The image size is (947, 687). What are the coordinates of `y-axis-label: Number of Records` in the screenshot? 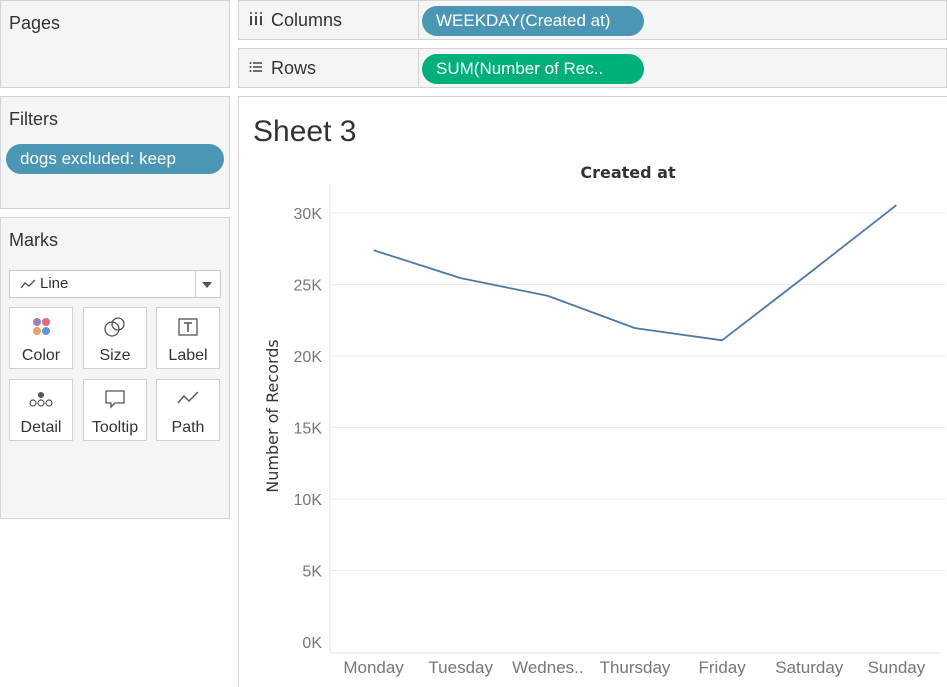 It's located at (272, 415).